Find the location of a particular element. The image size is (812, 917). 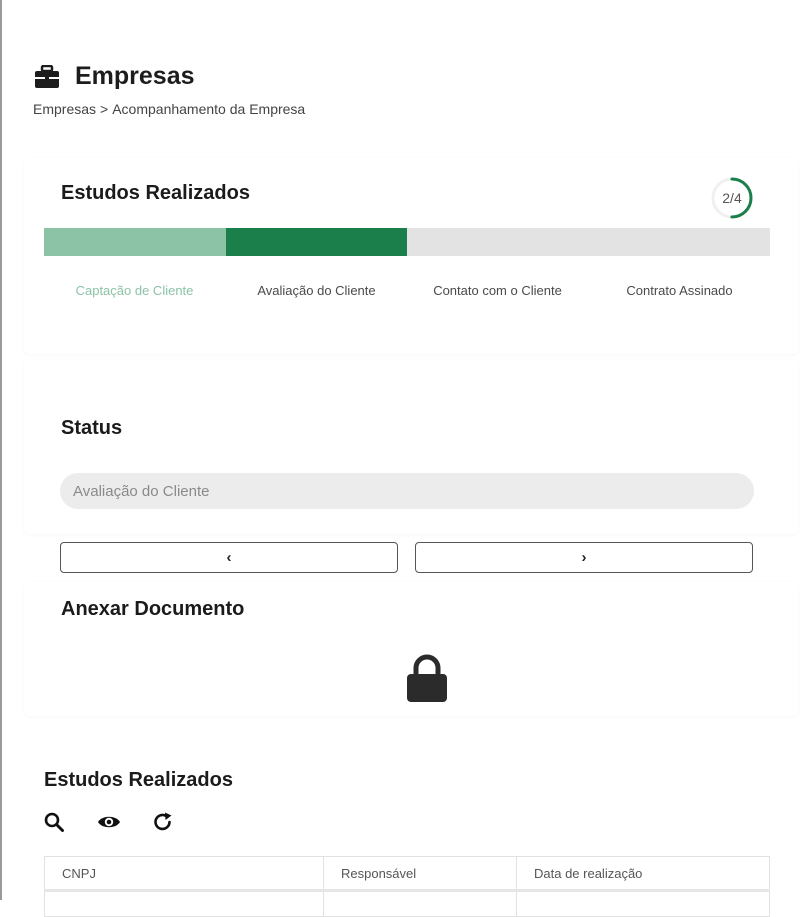

studies-progress-title: Estudos Realizados is located at coordinates (155, 193).